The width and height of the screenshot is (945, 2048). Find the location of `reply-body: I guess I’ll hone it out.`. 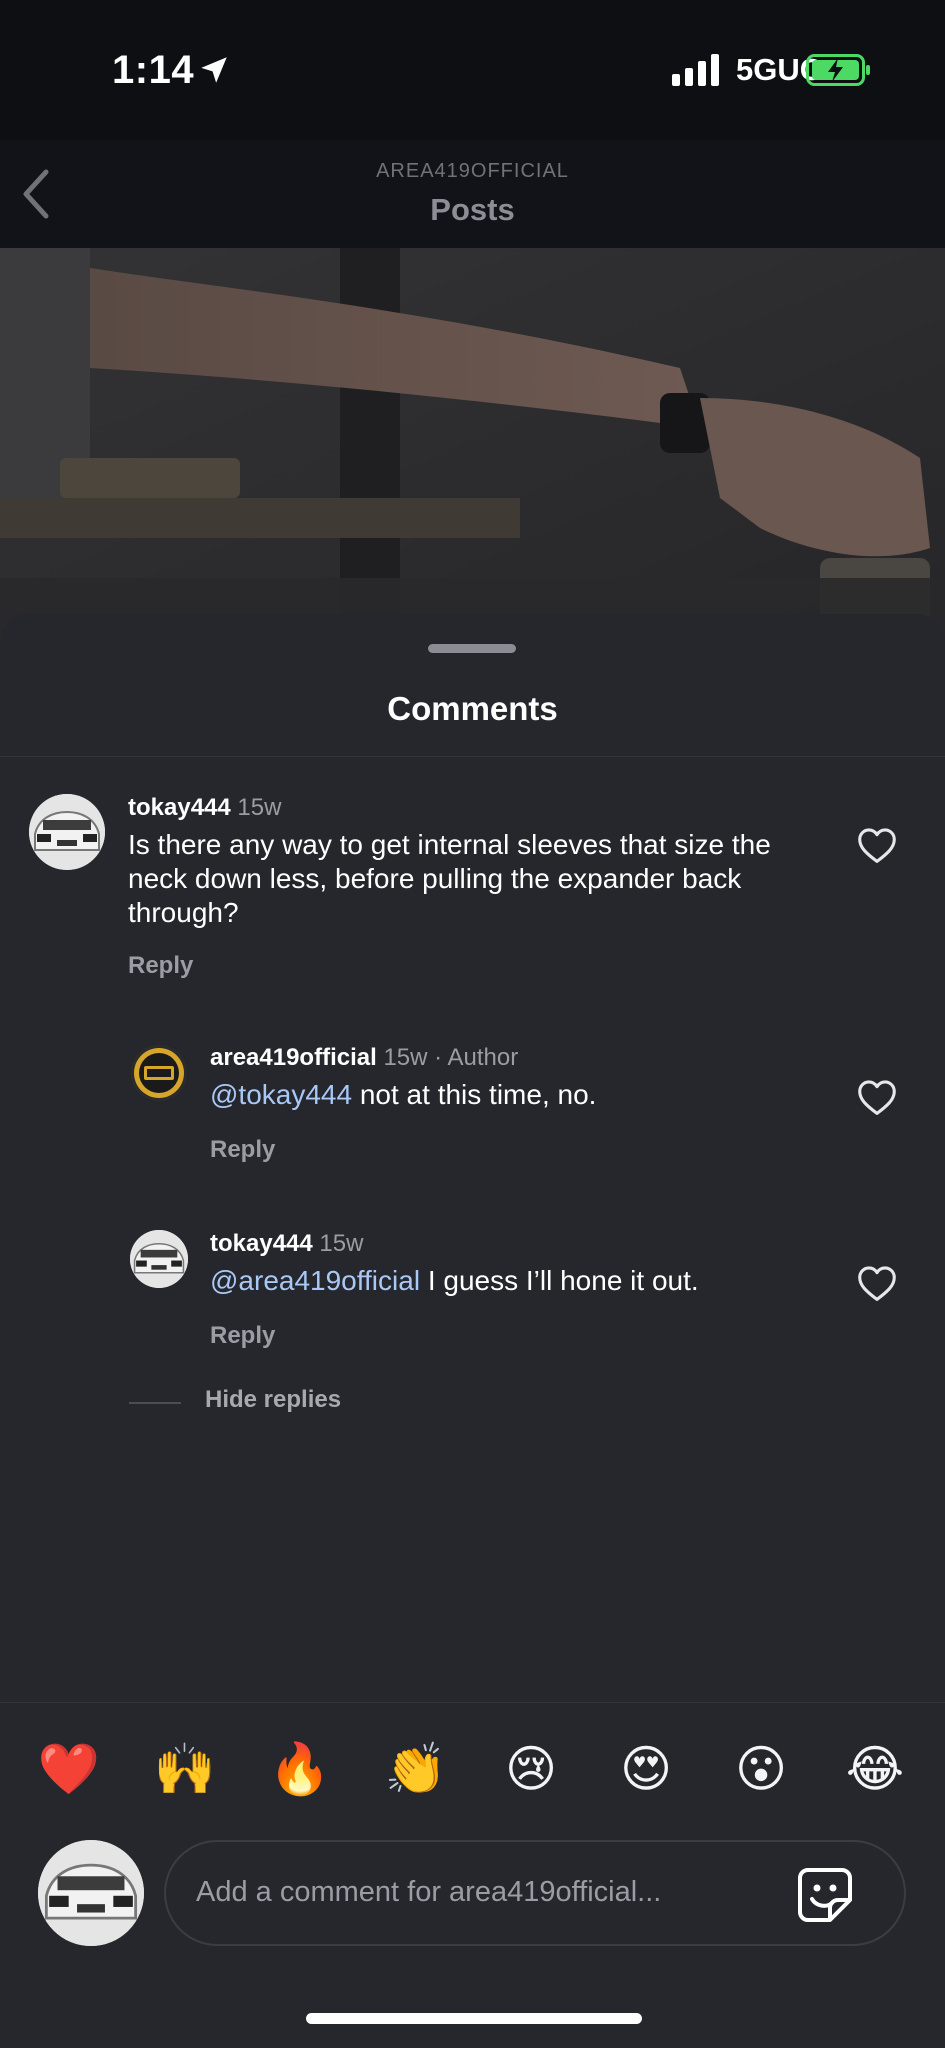

reply-body: I guess I’ll hone it out. is located at coordinates (559, 1280).